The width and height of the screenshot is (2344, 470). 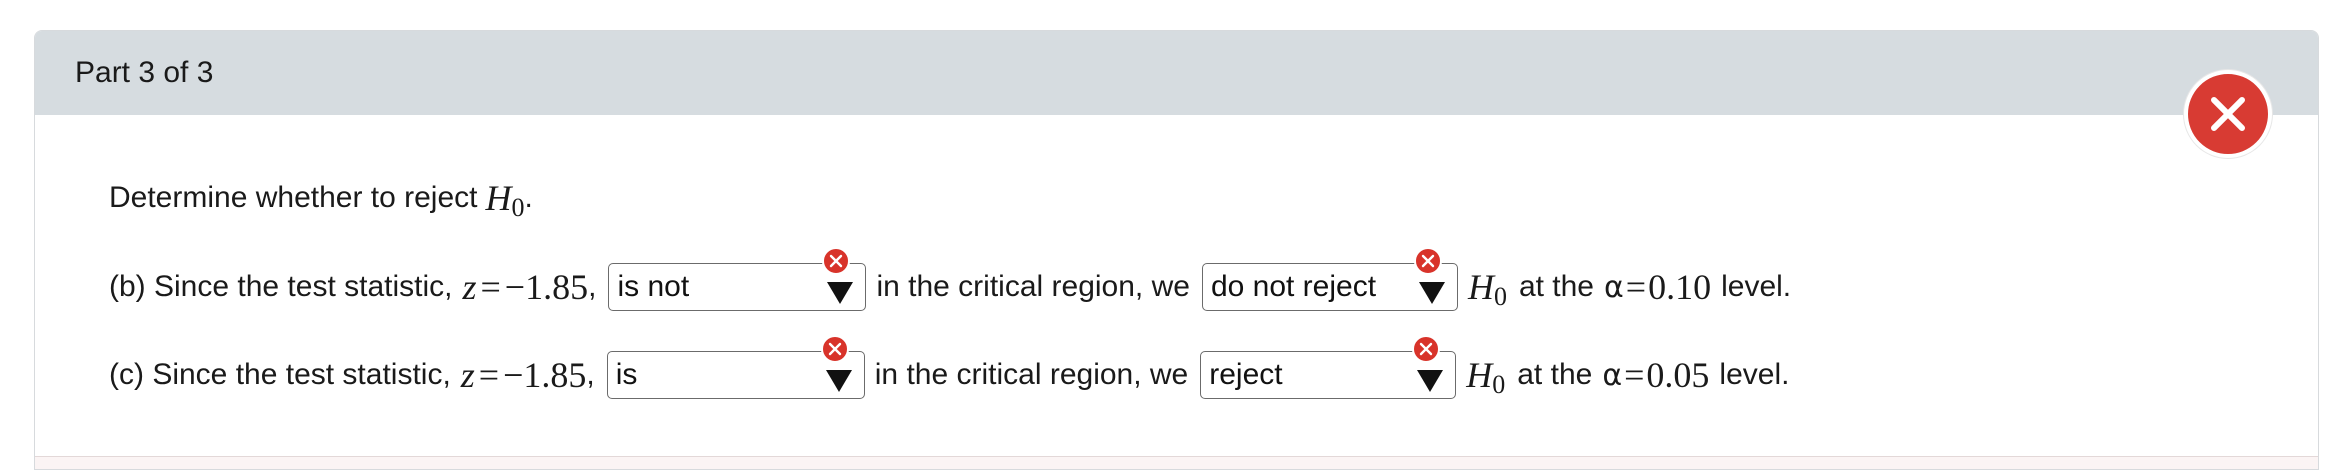 I want to click on prompt-line: Determine whether to reject H0., so click(x=321, y=199).